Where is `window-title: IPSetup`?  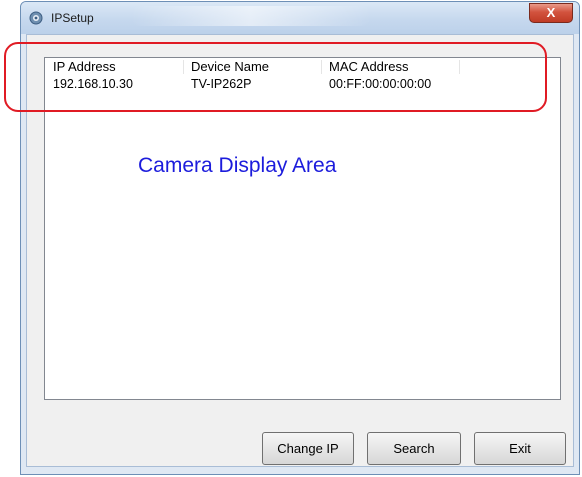 window-title: IPSetup is located at coordinates (72, 18).